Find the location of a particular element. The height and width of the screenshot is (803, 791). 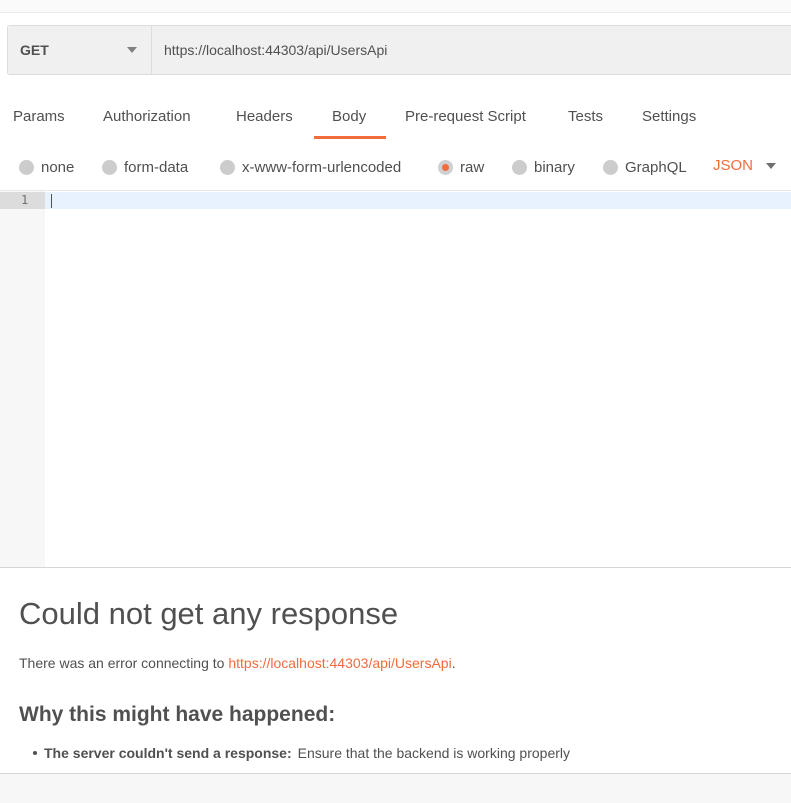

bottom-strip is located at coordinates (395, 788).